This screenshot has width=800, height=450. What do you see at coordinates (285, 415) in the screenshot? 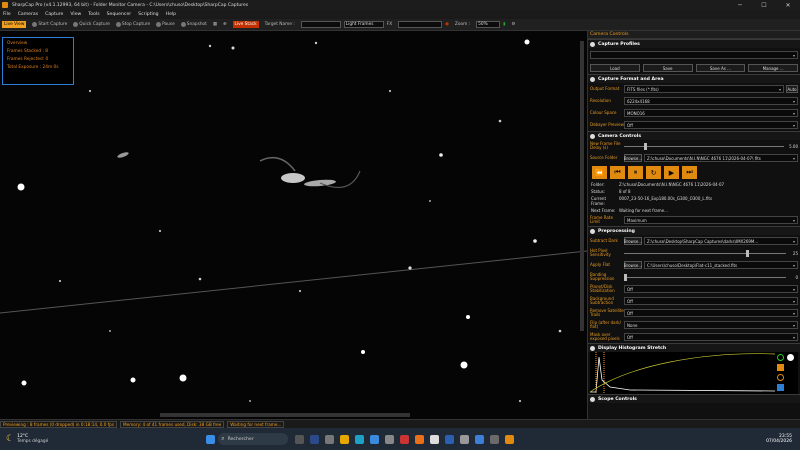
I see `horizontal-scrollbar` at bounding box center [285, 415].